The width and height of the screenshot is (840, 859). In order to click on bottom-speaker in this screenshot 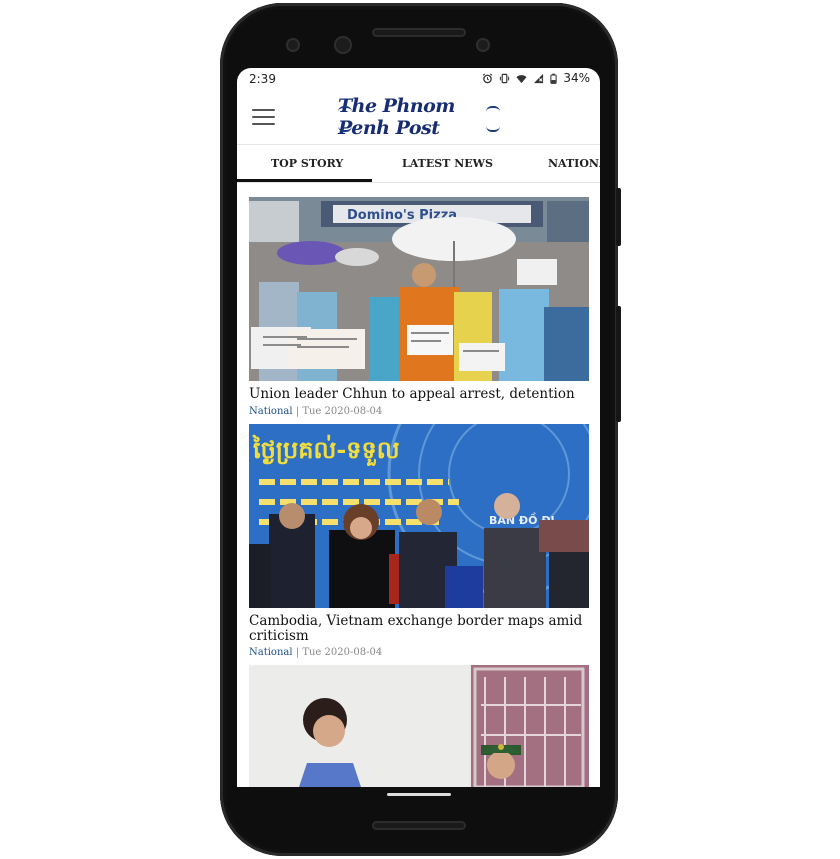, I will do `click(419, 825)`.